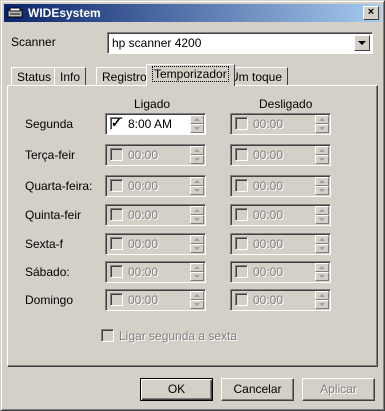 The width and height of the screenshot is (385, 411). I want to click on day-label: Domingo, so click(49, 300).